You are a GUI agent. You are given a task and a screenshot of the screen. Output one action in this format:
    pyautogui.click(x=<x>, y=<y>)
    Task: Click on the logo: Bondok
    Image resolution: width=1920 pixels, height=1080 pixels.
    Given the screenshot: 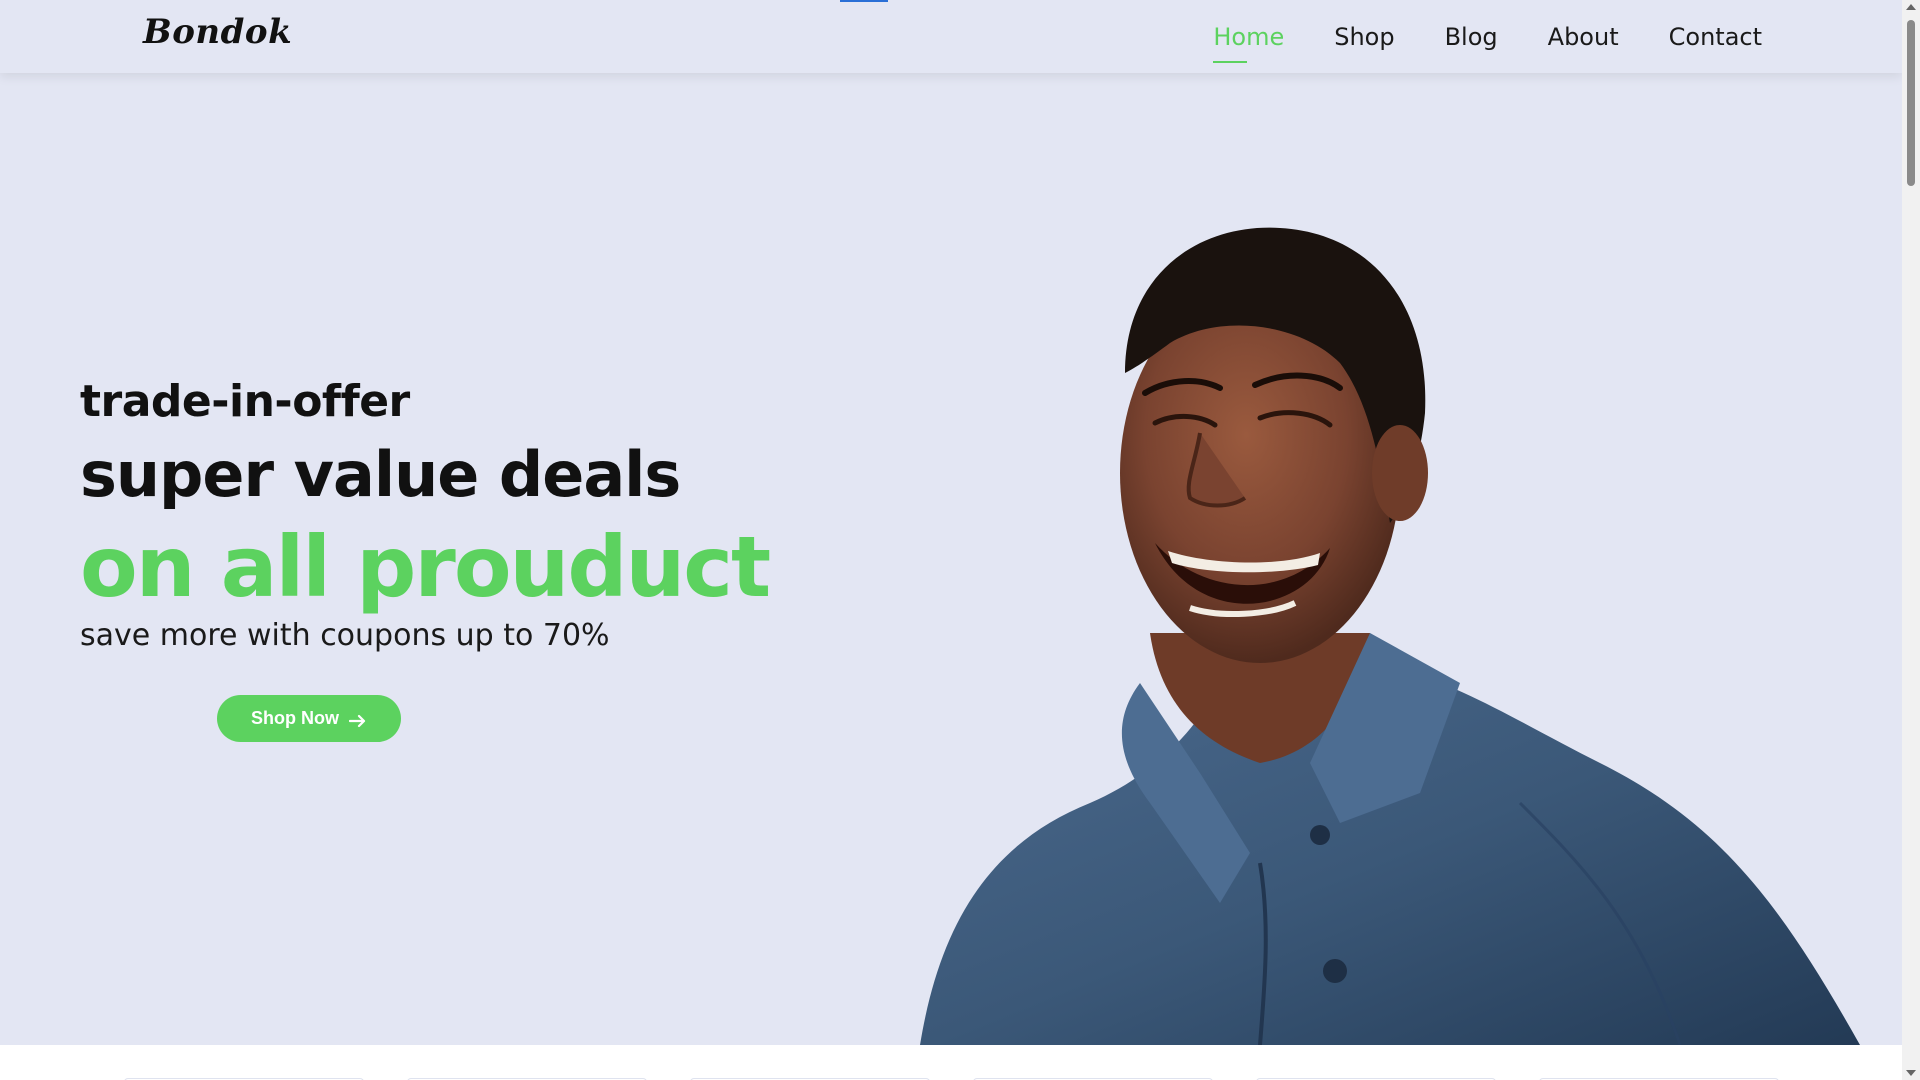 What is the action you would take?
    pyautogui.click(x=217, y=32)
    